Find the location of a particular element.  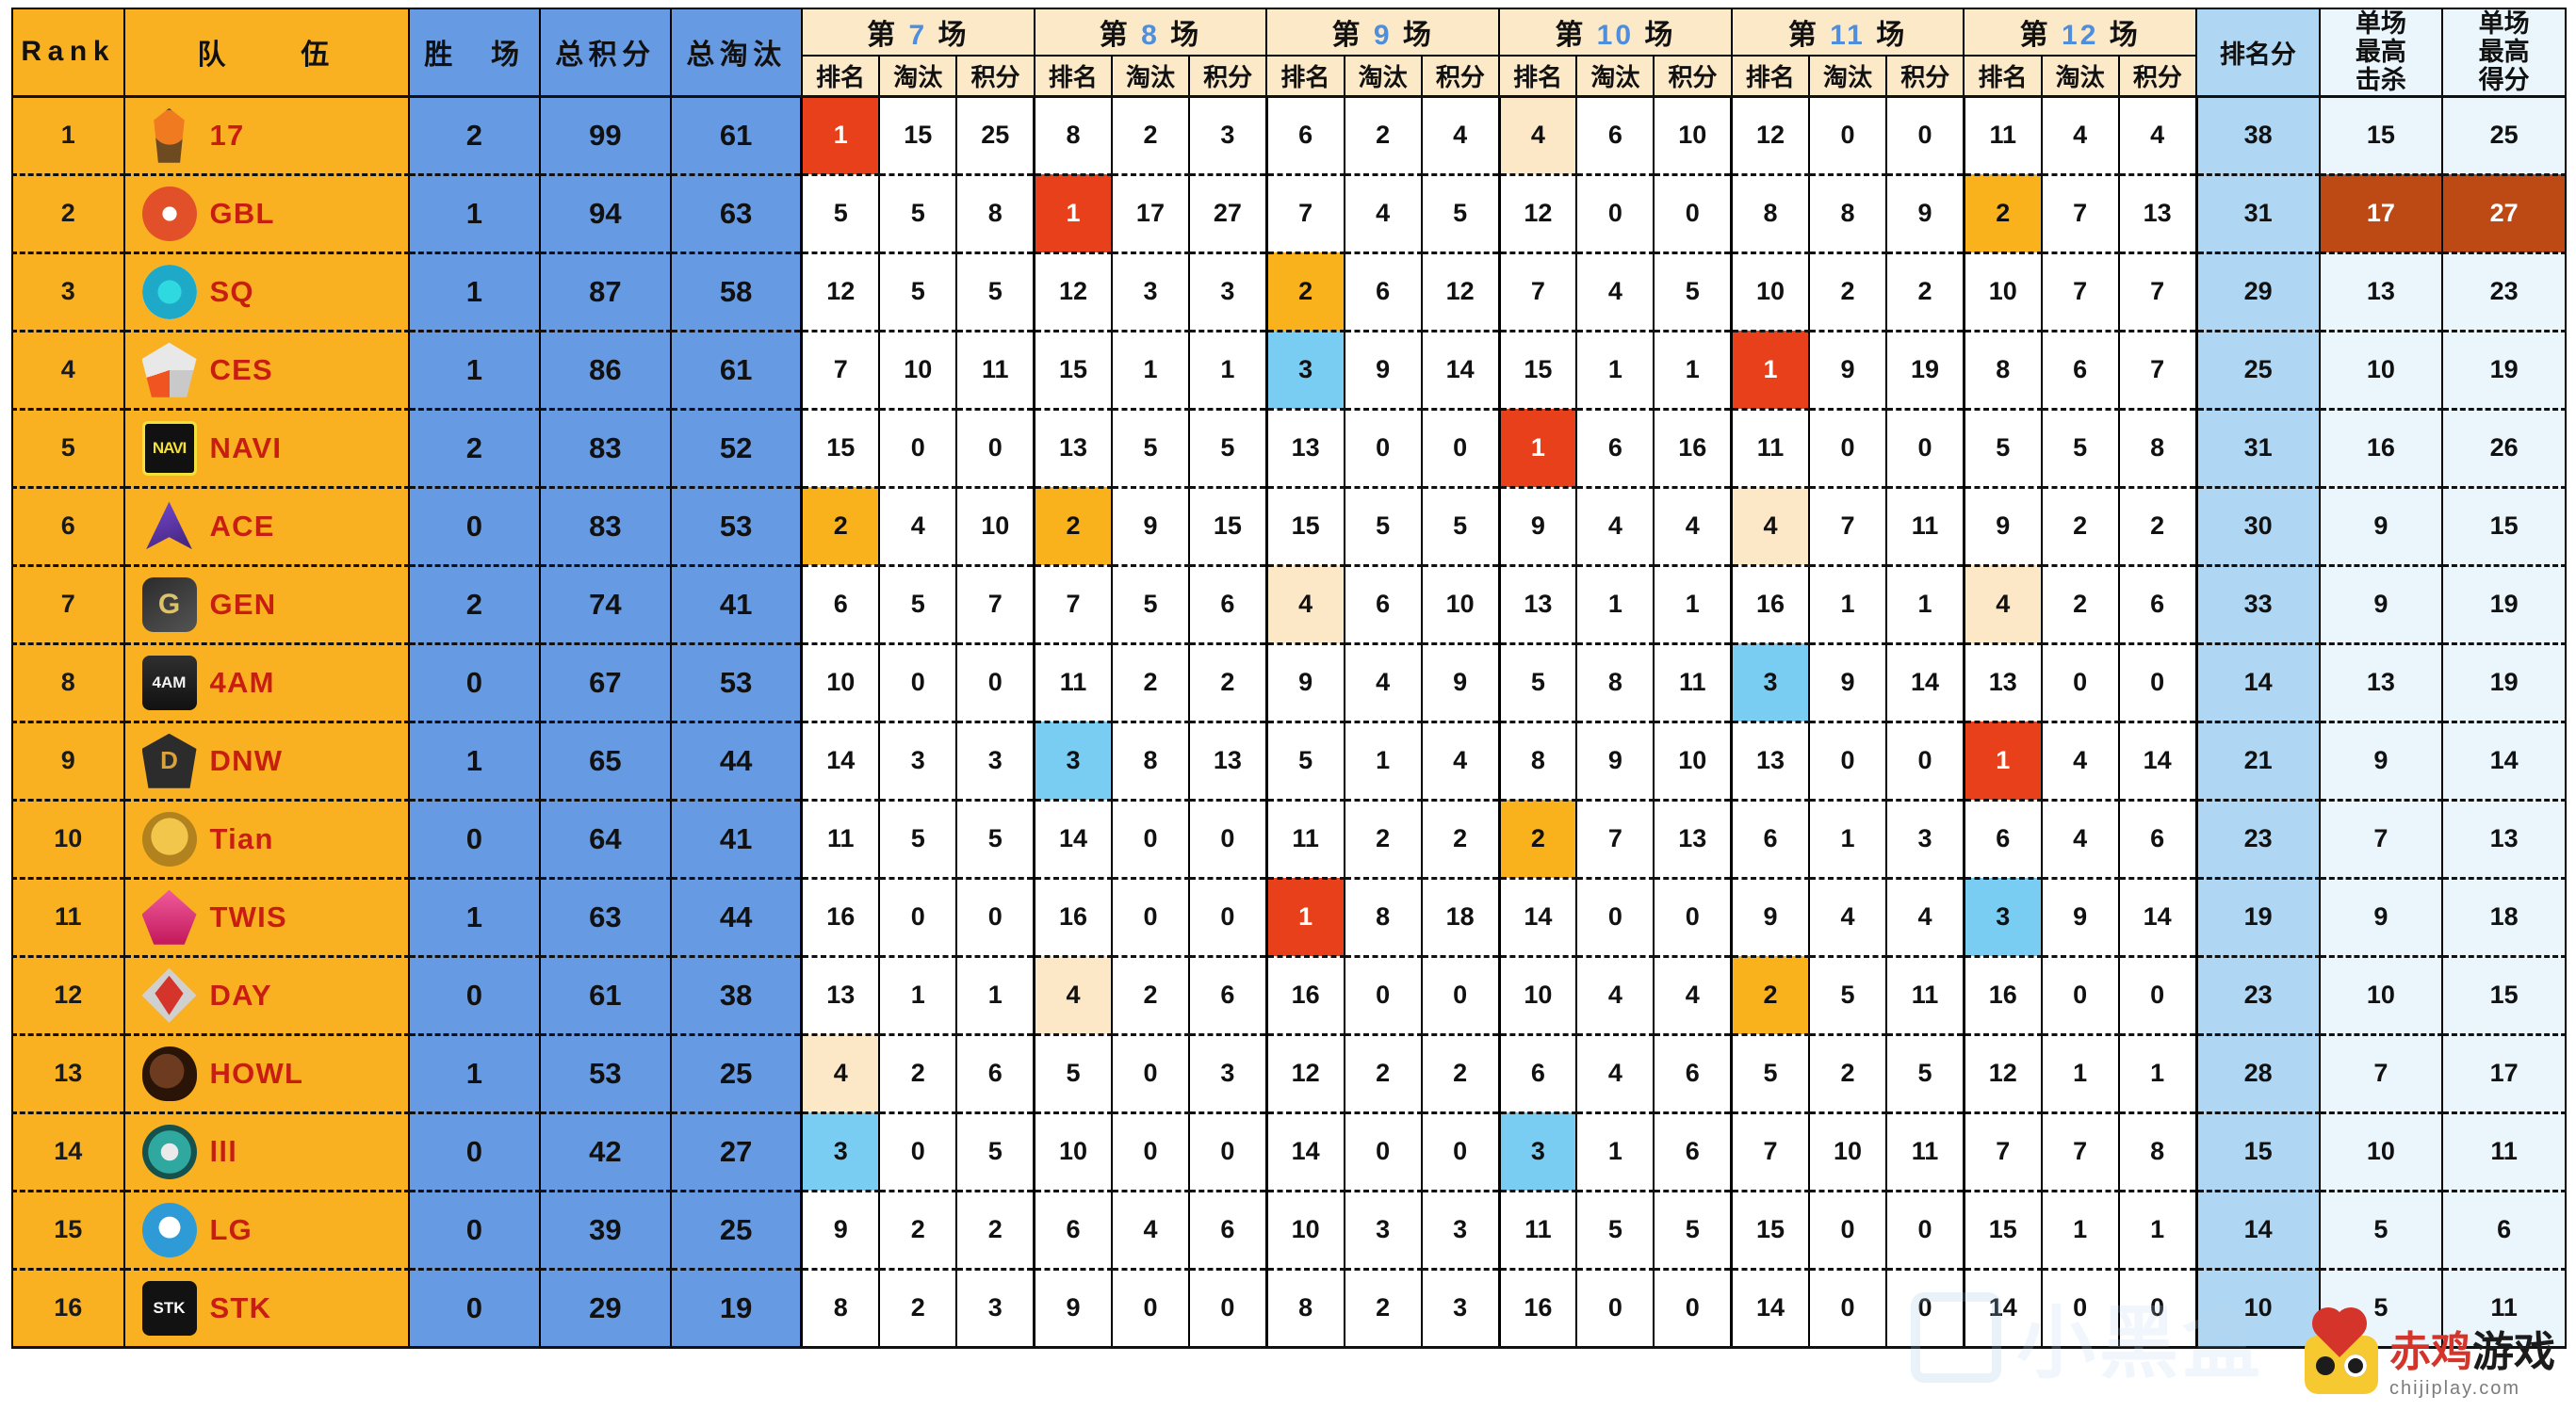

table-row: 11 TWIS 1 63 44 16 0 0 16 0 0 1 8 18 14 0 0 9 4 4 3 9 14 19 9 18 is located at coordinates (1289, 917).